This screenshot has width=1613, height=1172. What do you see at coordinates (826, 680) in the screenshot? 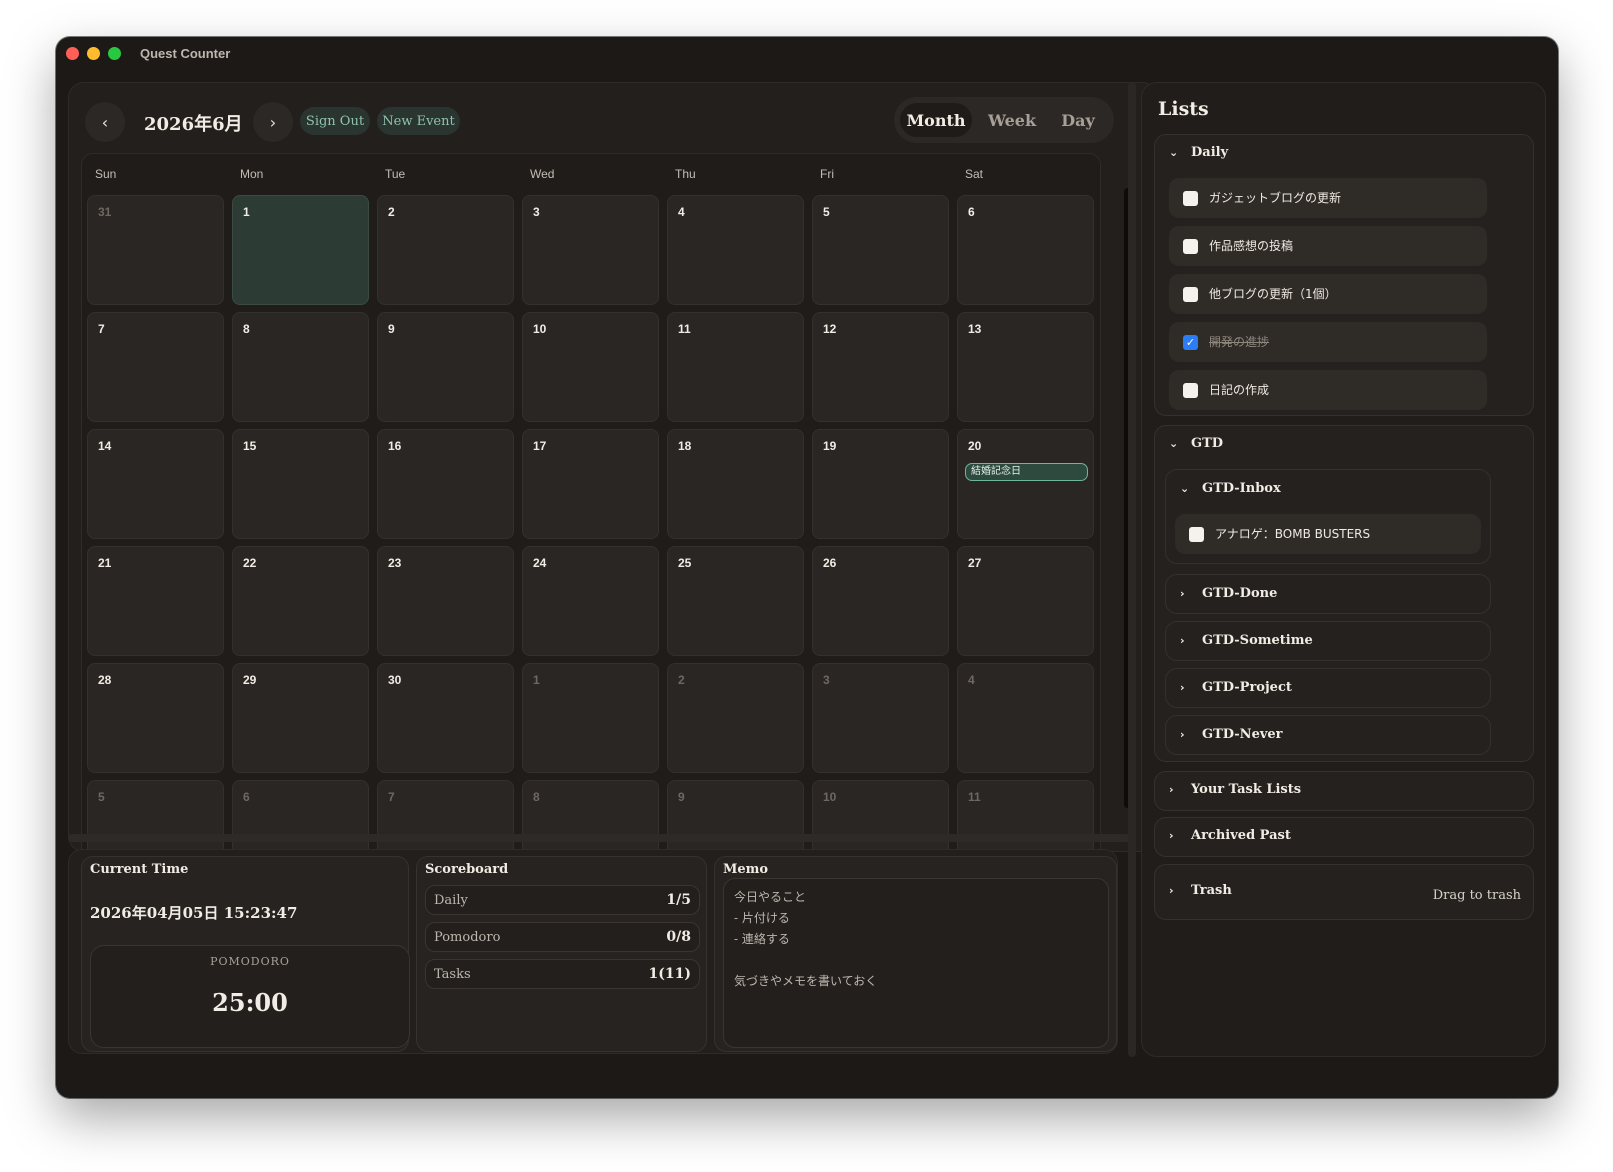
I see `day-number: 3` at bounding box center [826, 680].